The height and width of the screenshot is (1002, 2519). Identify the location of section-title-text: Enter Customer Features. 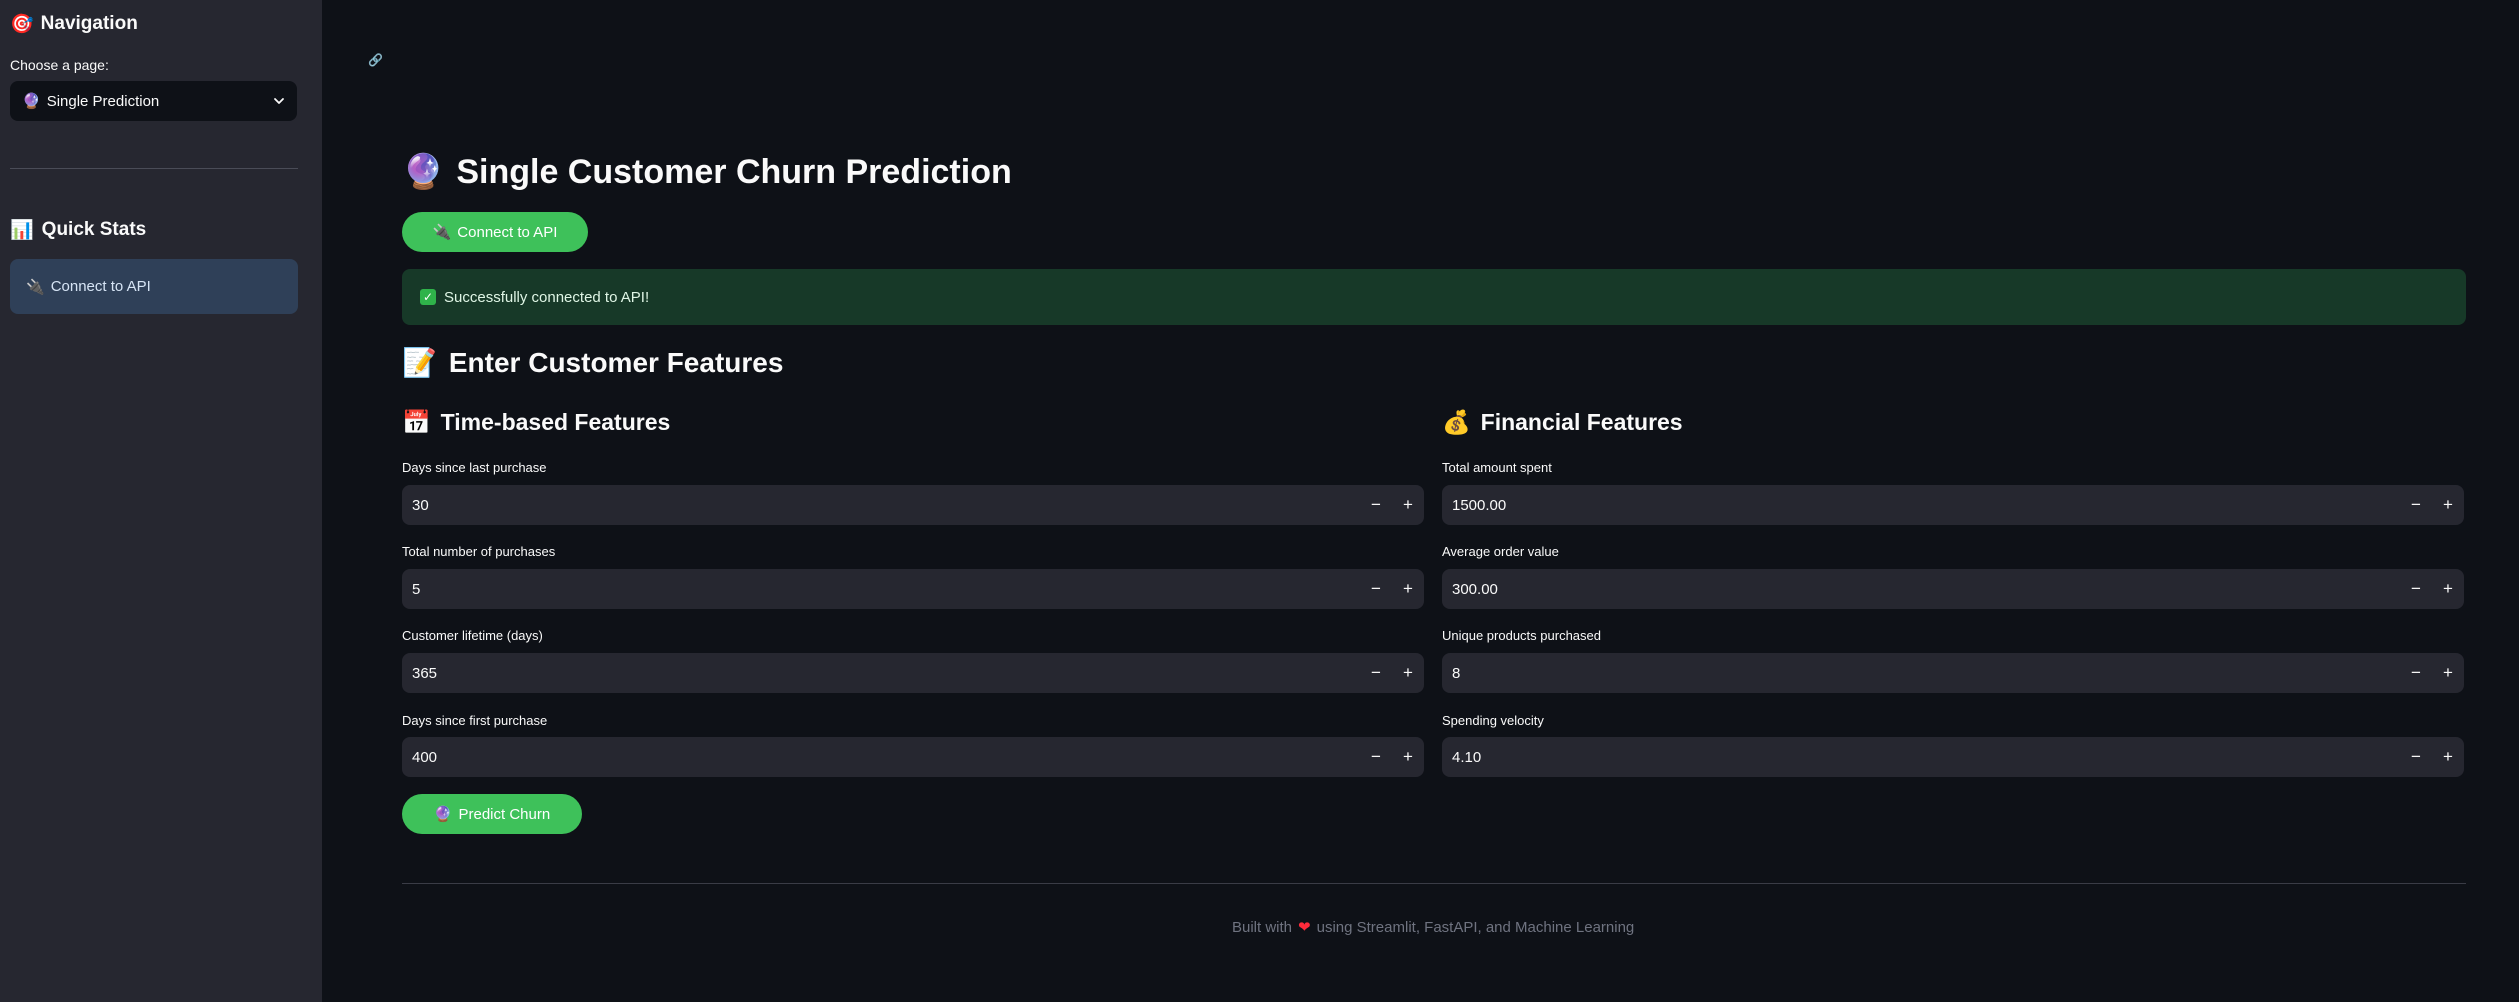
(616, 362).